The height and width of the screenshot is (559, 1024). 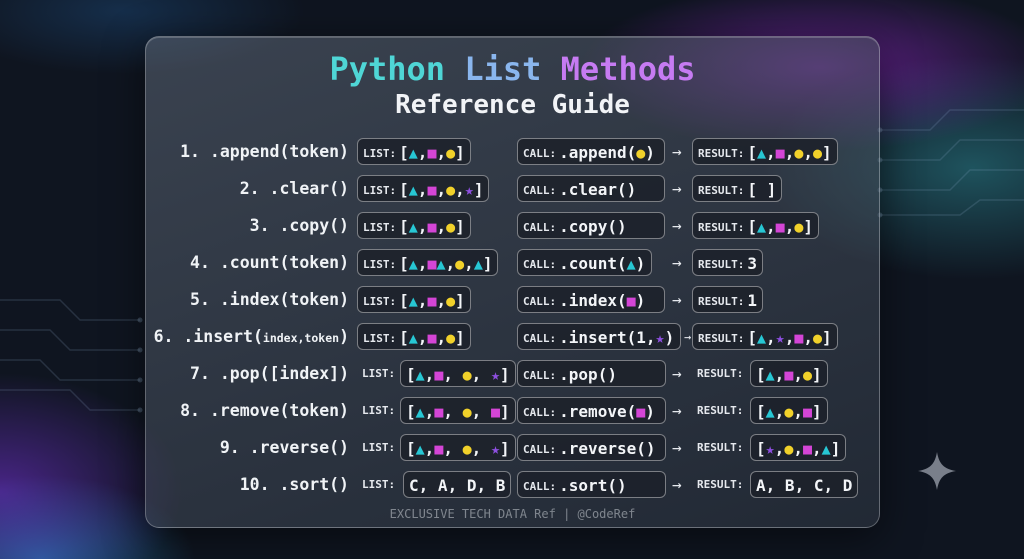 What do you see at coordinates (344, 336) in the screenshot?
I see `method-close: )` at bounding box center [344, 336].